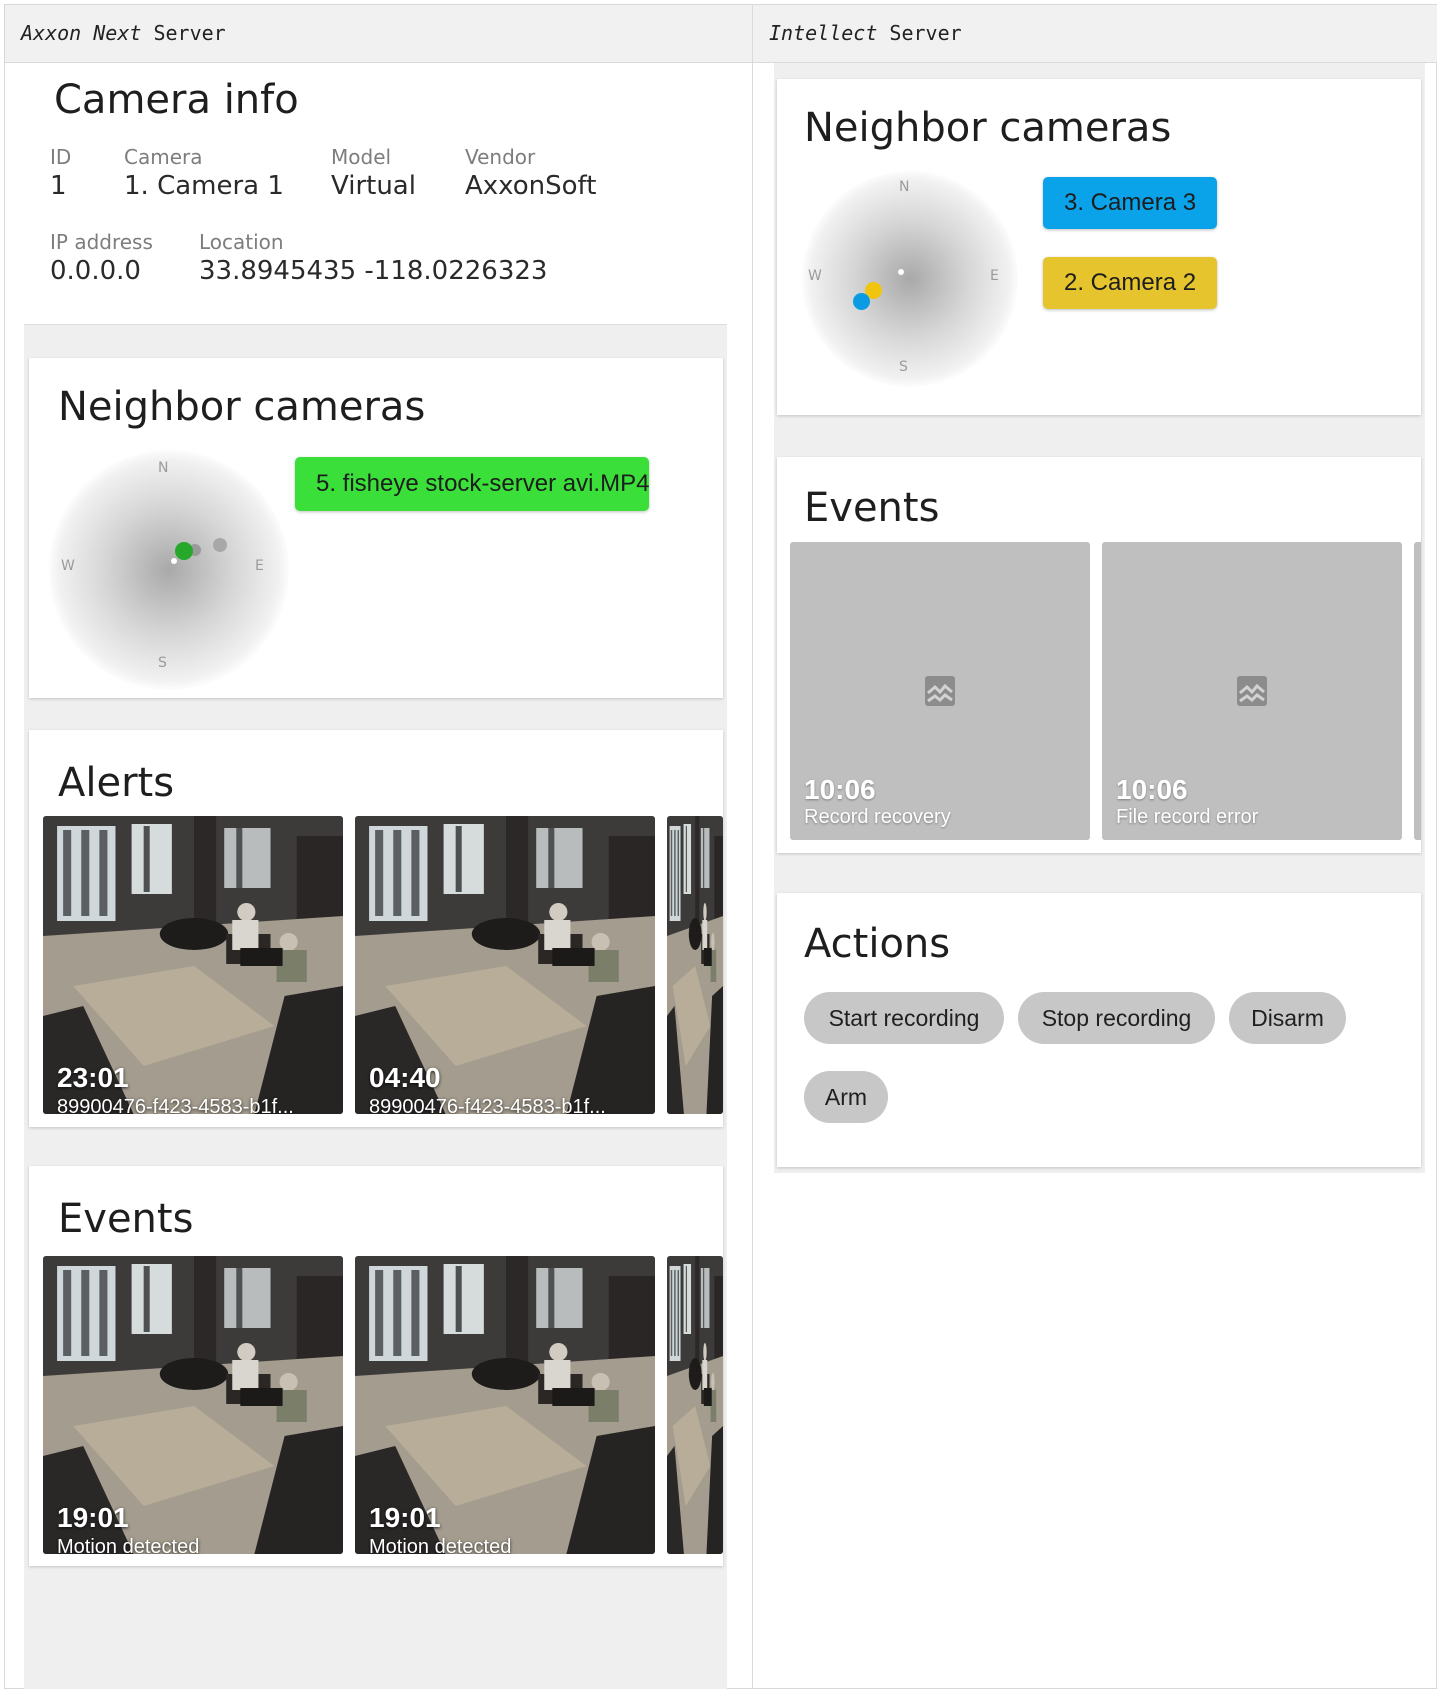  What do you see at coordinates (919, 33) in the screenshot?
I see `intellect-header-suffix: Server` at bounding box center [919, 33].